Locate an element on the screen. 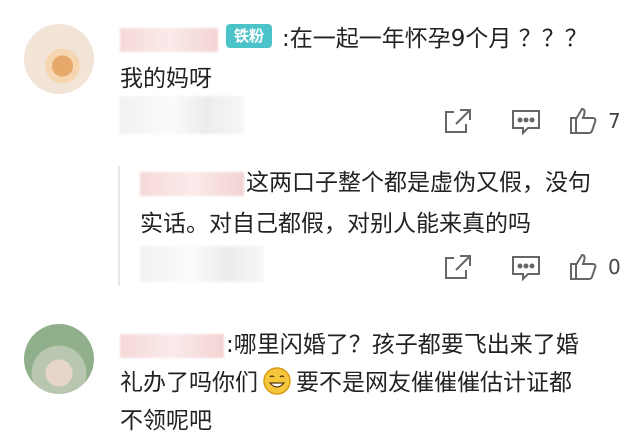 This screenshot has width=640, height=446. fan-badge: 铁粉 is located at coordinates (249, 36).